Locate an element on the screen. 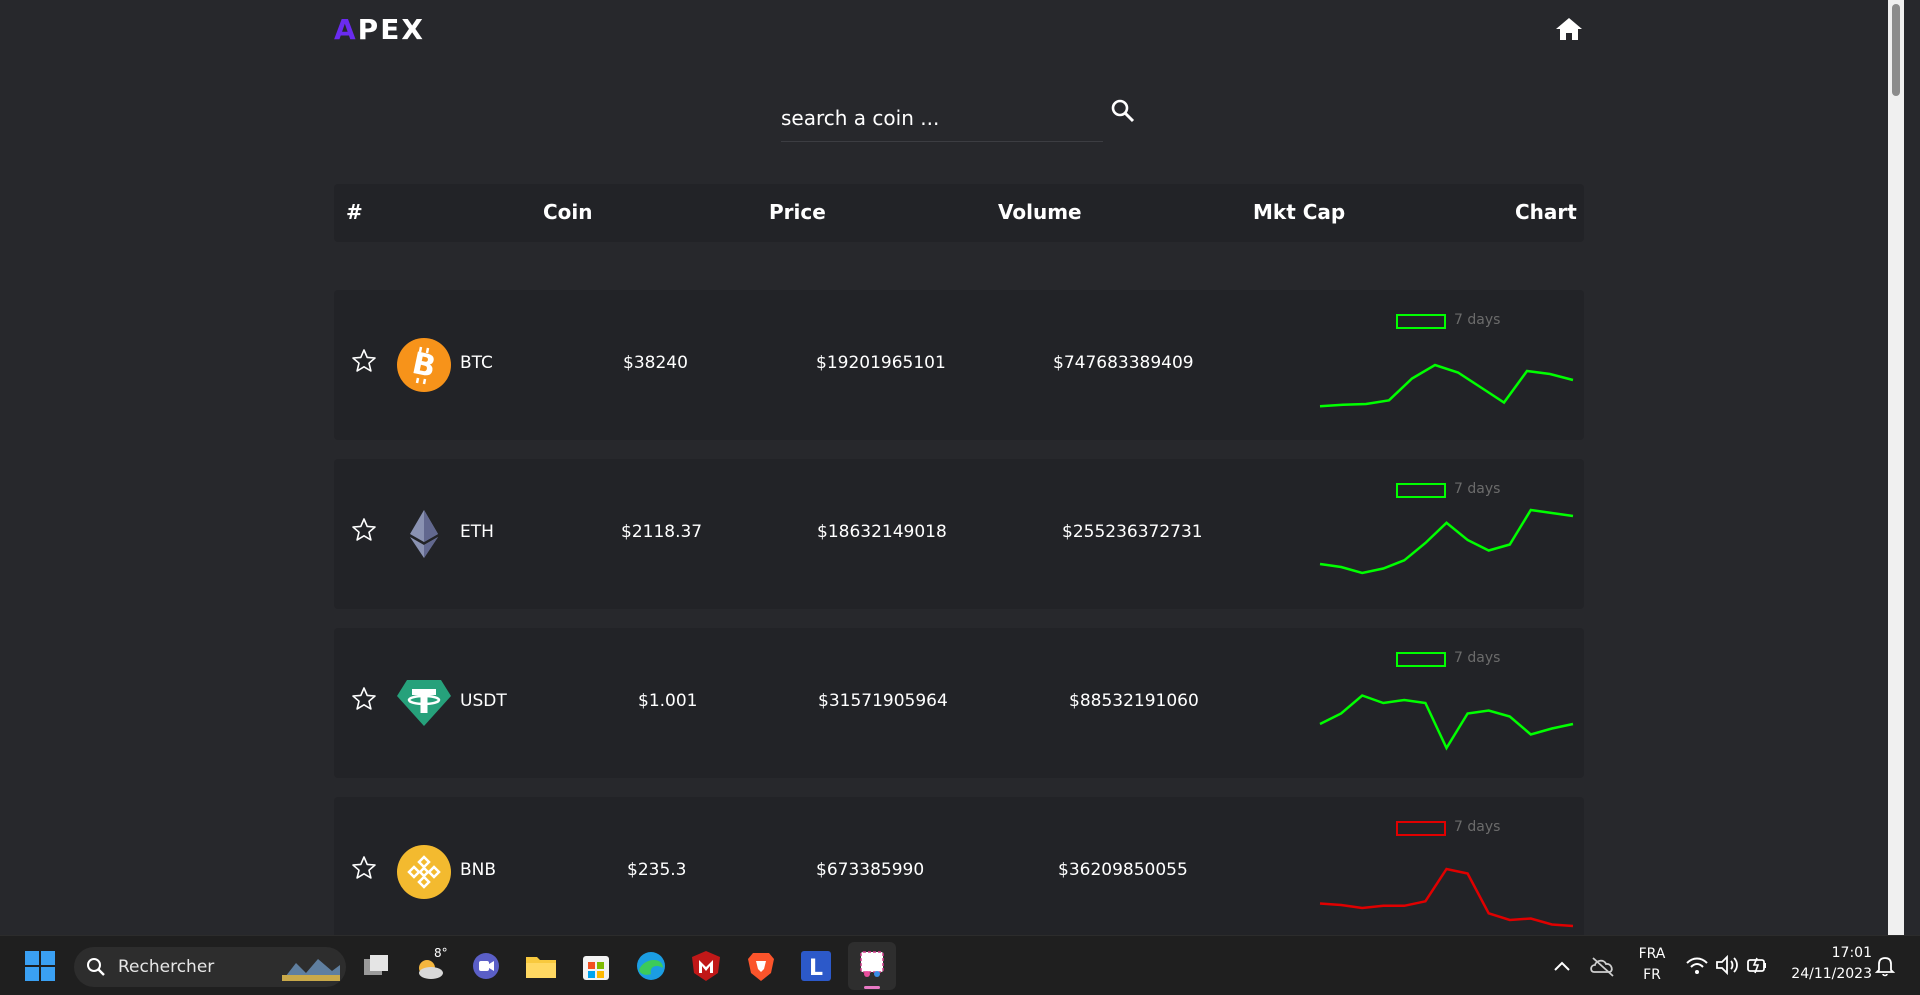 The height and width of the screenshot is (995, 1920). microsoft-store-icon is located at coordinates (596, 966).